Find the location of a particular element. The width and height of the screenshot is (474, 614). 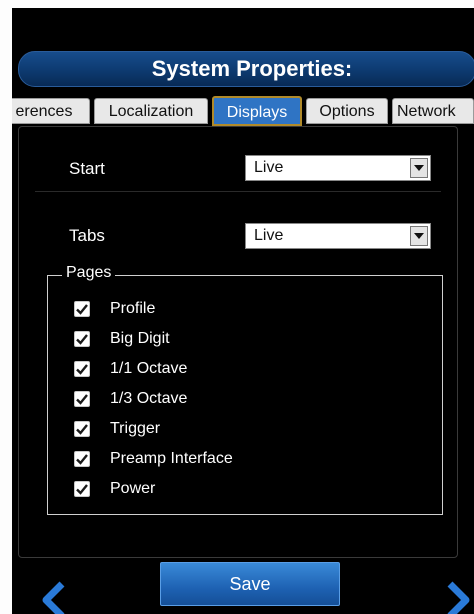

chevron-right-icon is located at coordinates (458, 597).